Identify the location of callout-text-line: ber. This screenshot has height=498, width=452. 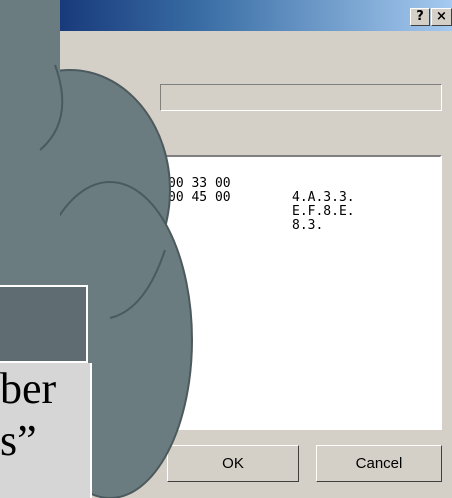
(28, 388).